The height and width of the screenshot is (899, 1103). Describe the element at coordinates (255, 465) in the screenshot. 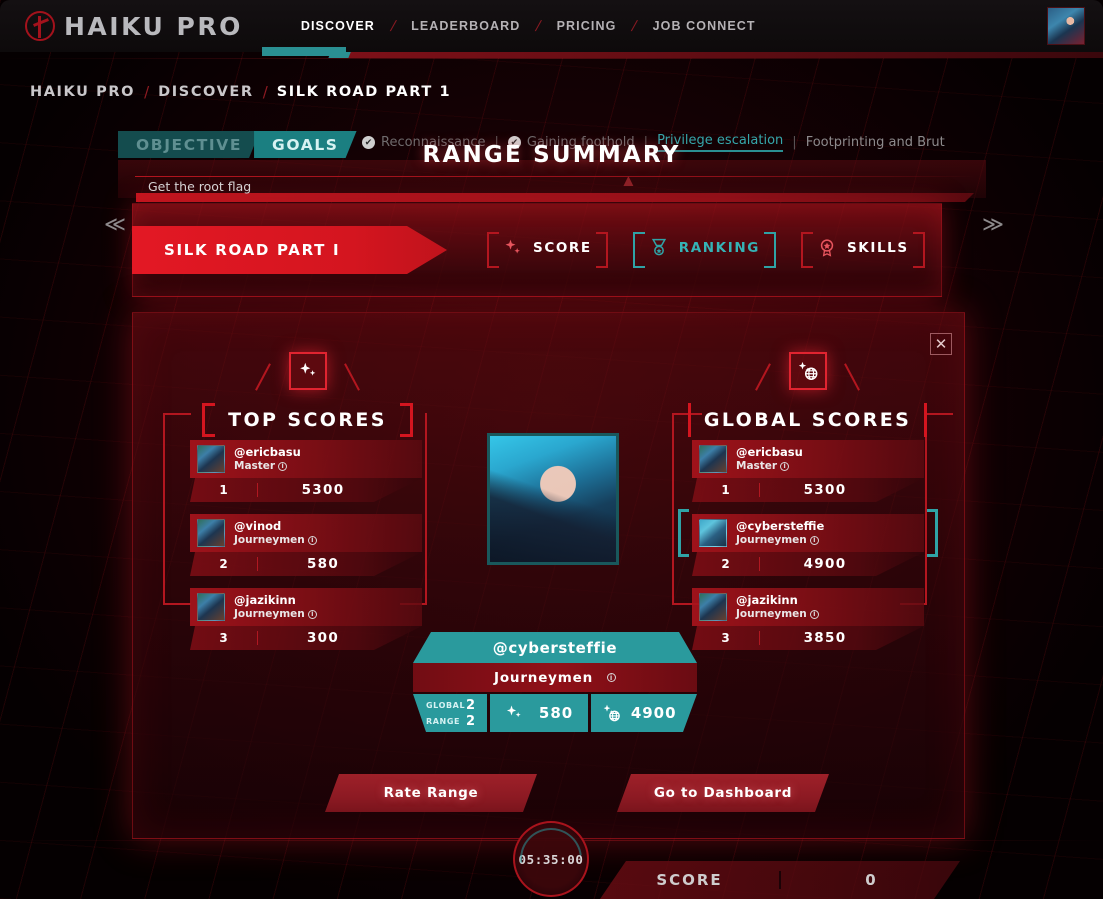

I see `player-tier: Master` at that location.